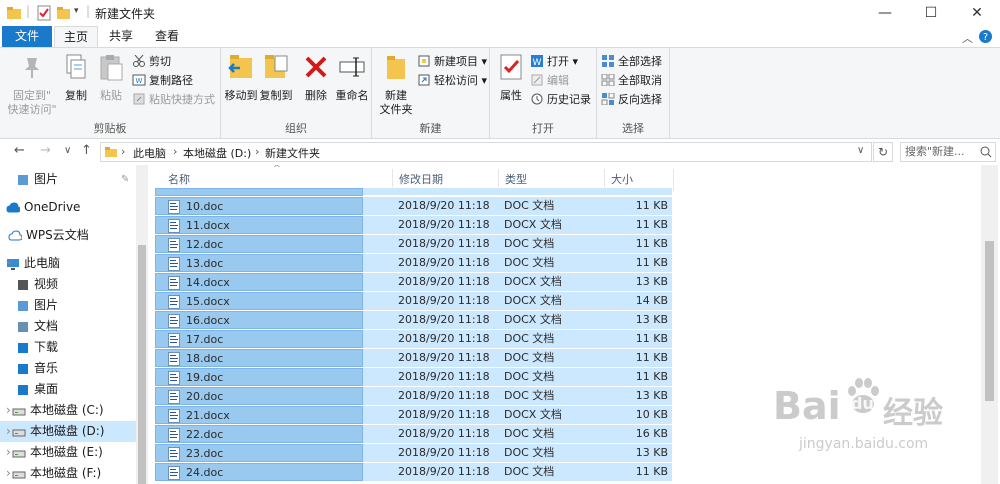 Image resolution: width=1000 pixels, height=484 pixels. Describe the element at coordinates (413, 319) in the screenshot. I see `table-row: 16.docx 2018/9/20 11:18 DOCX 文档 13 KB` at that location.